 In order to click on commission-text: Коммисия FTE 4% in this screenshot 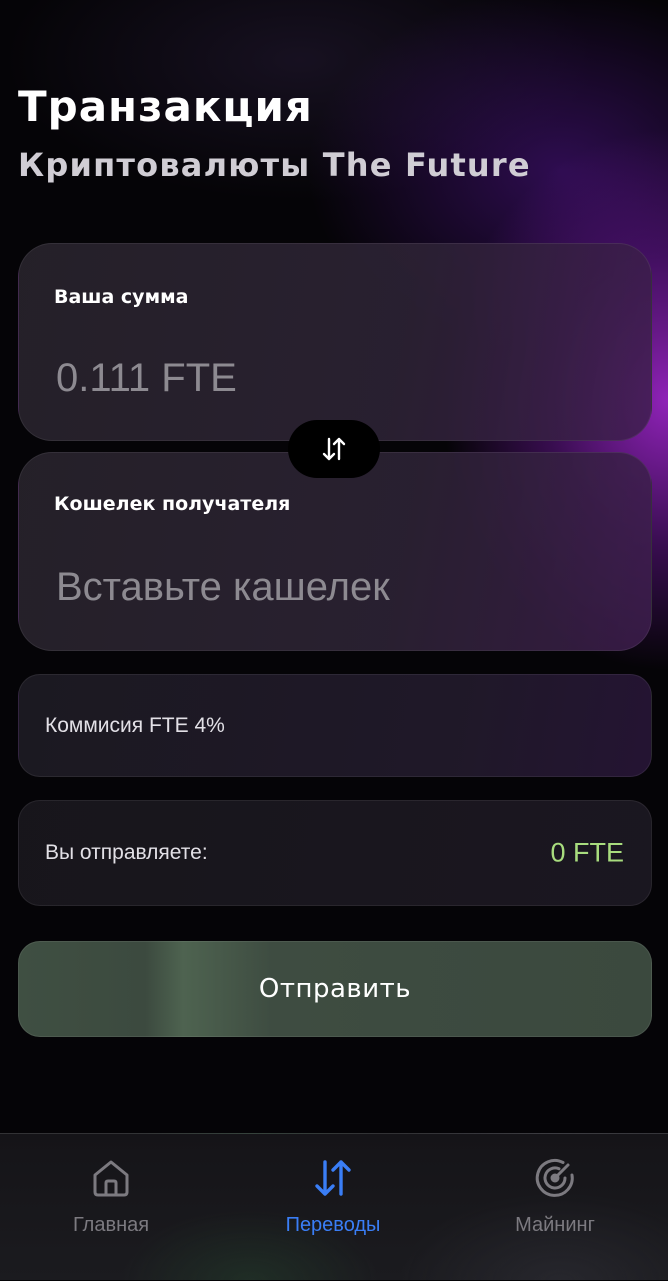, I will do `click(135, 725)`.